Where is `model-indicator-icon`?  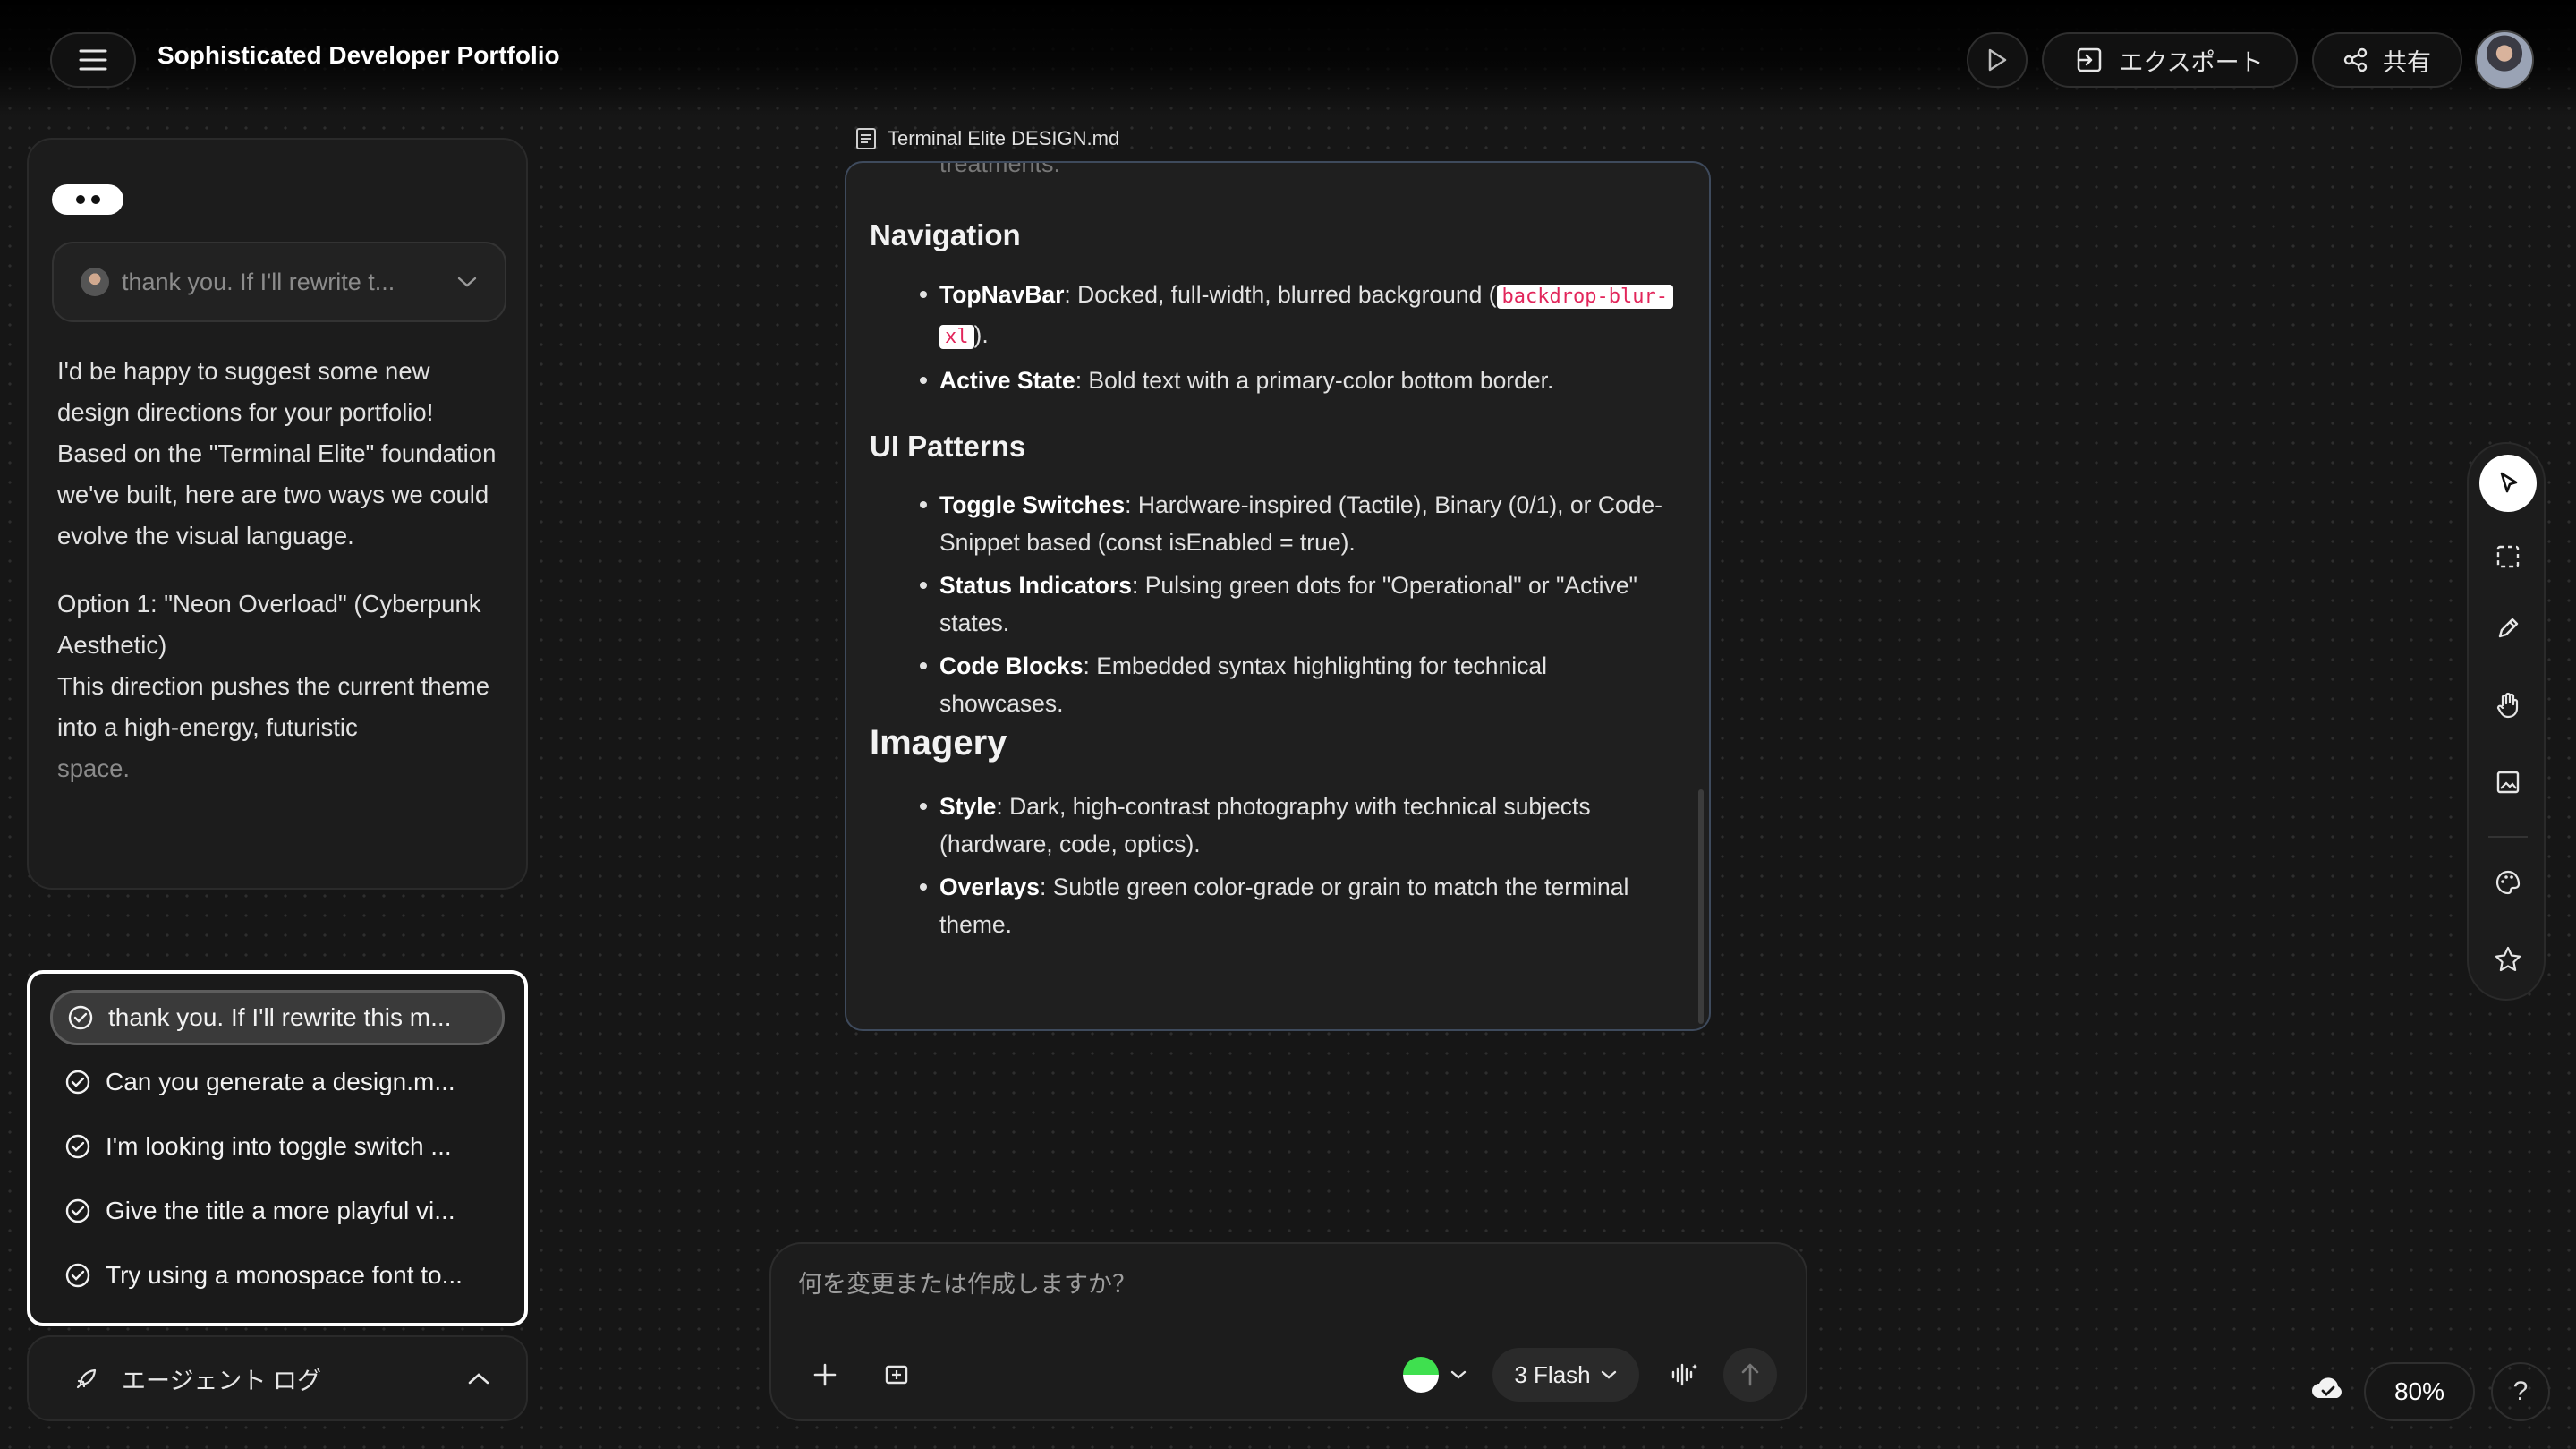 model-indicator-icon is located at coordinates (1421, 1375).